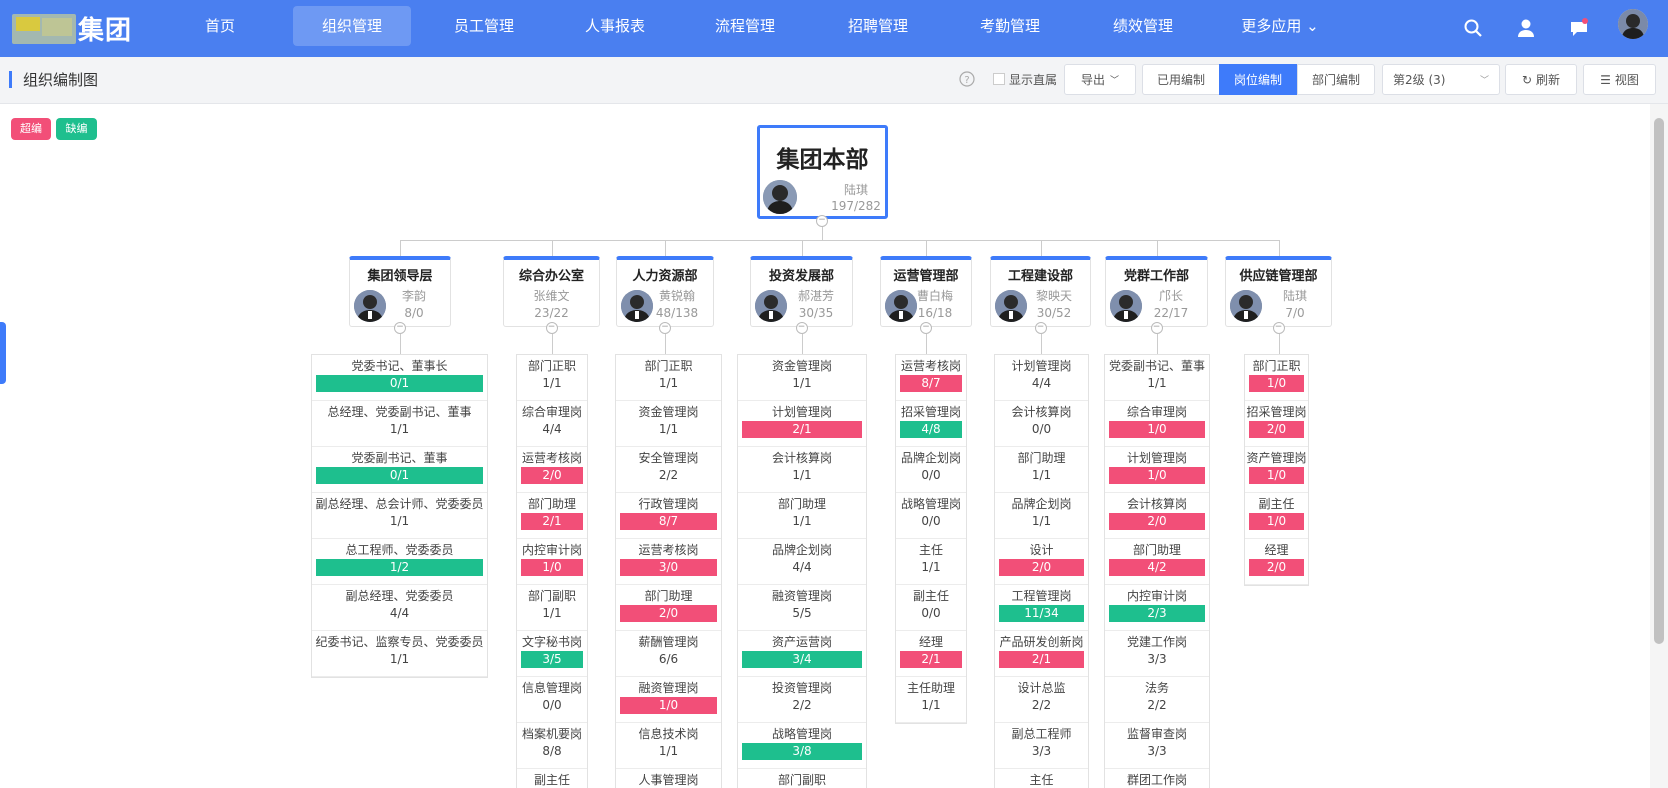 The height and width of the screenshot is (788, 1668). Describe the element at coordinates (399, 378) in the screenshot. I see `post-item: 党委书记、董事长 0/1` at that location.